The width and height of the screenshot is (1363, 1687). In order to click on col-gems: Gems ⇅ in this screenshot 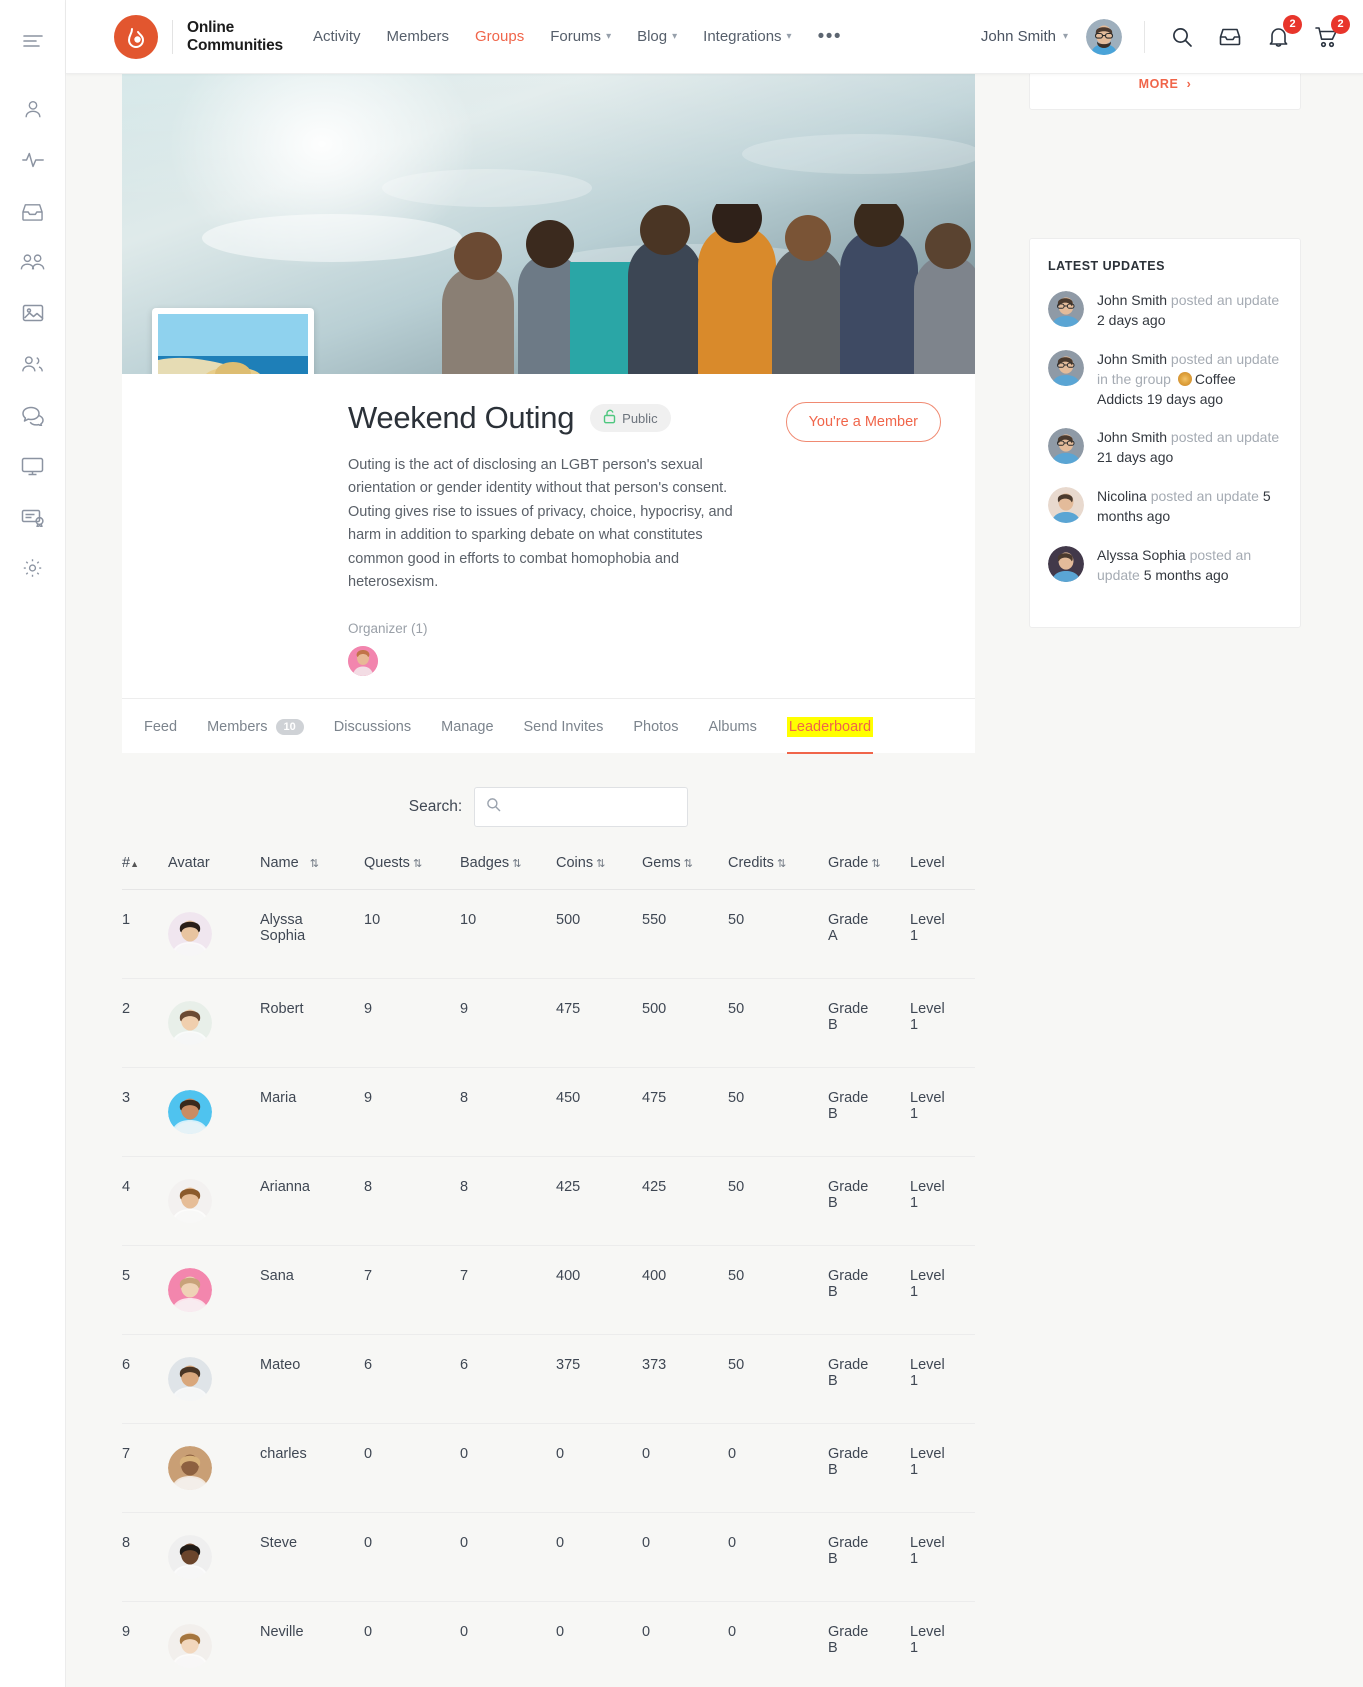, I will do `click(685, 872)`.